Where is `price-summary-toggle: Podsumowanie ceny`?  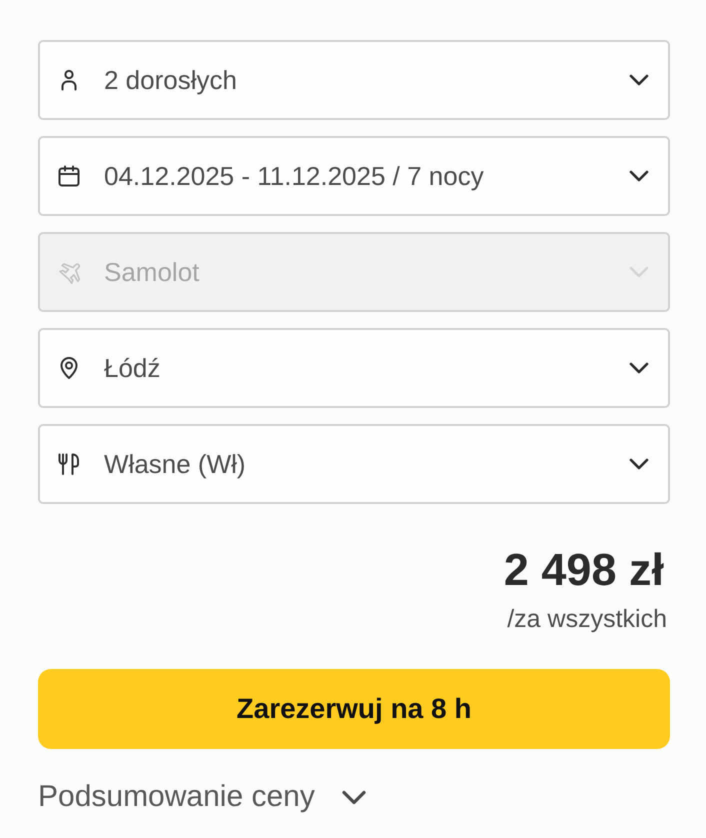 price-summary-toggle: Podsumowanie ceny is located at coordinates (202, 797).